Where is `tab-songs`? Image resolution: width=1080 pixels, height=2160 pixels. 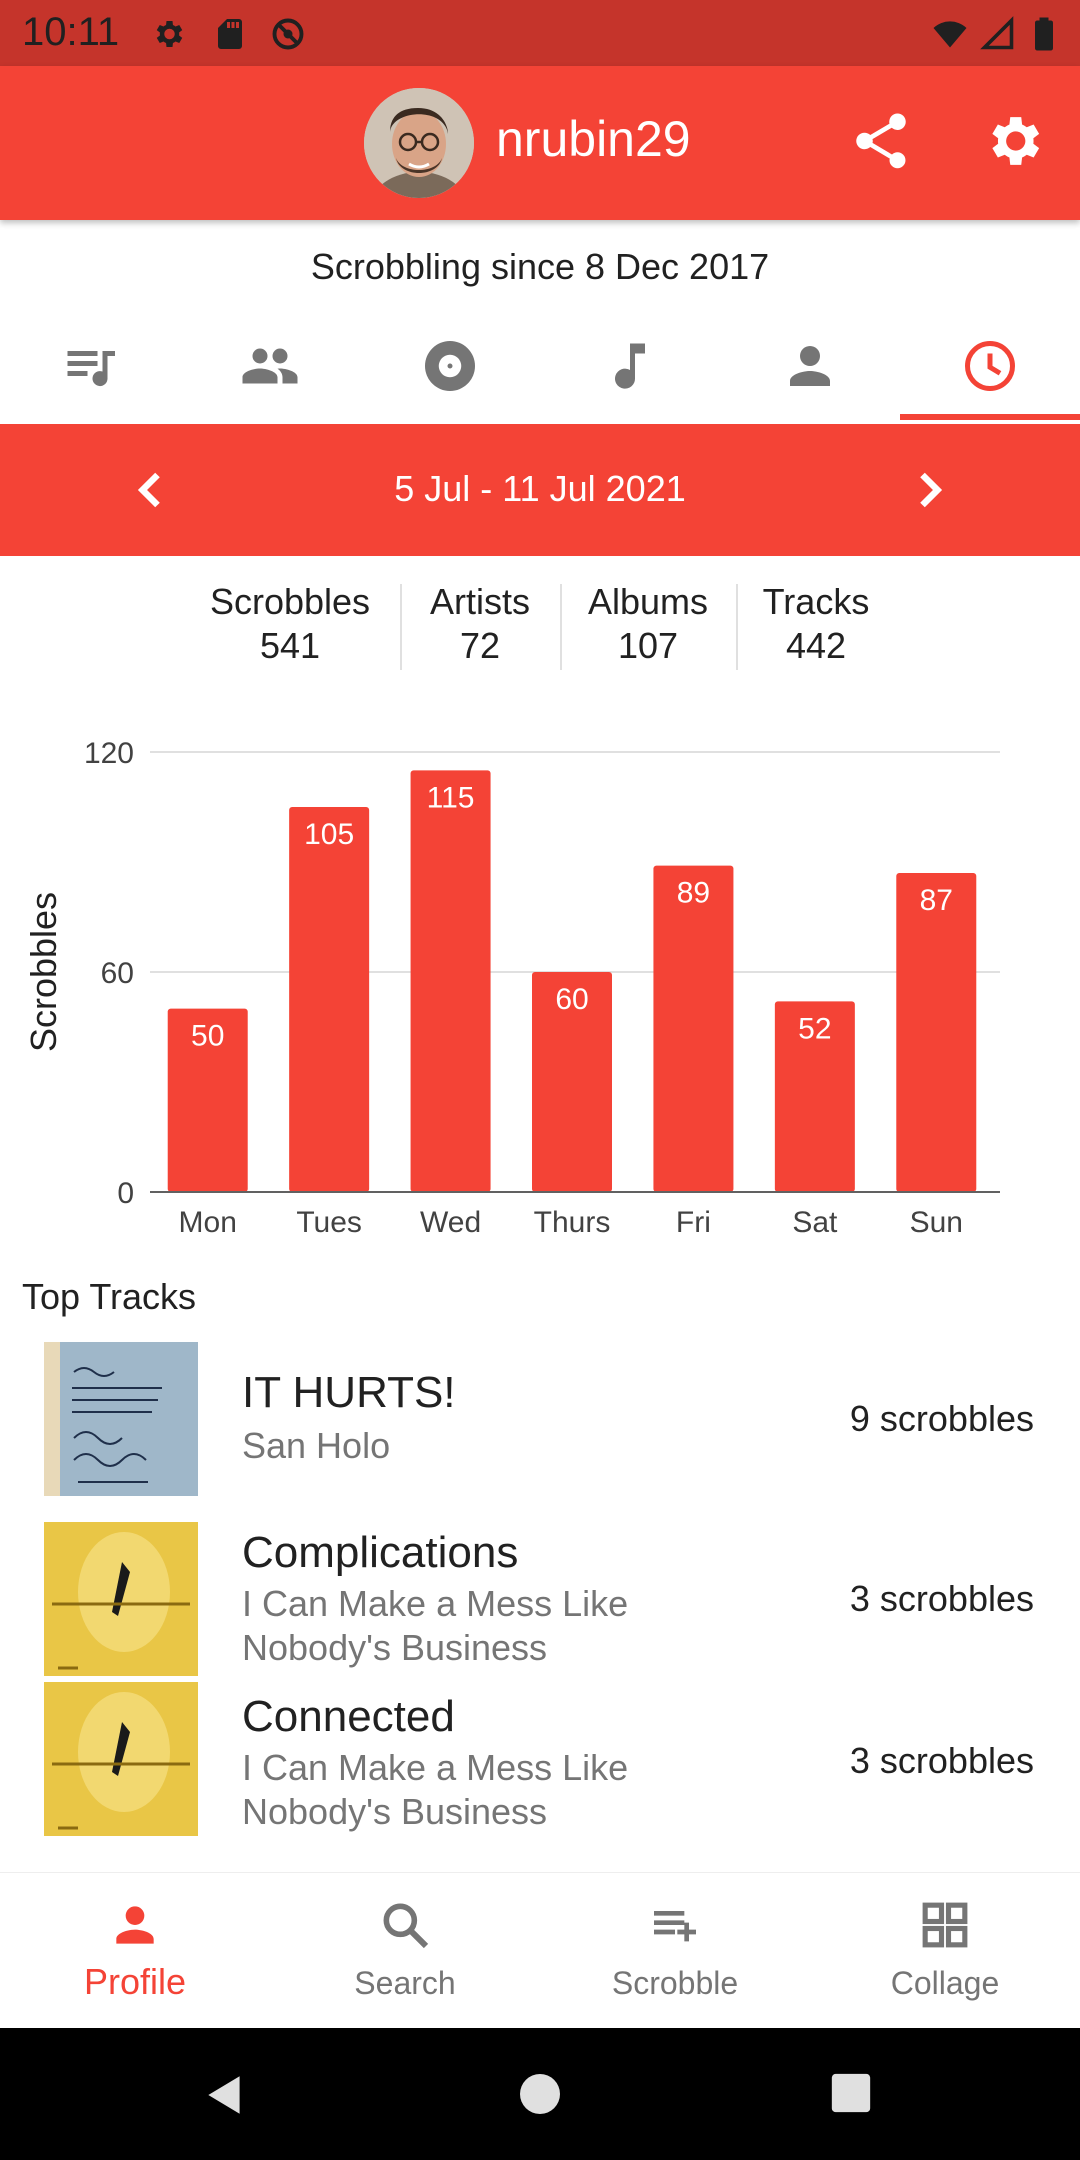
tab-songs is located at coordinates (630, 366).